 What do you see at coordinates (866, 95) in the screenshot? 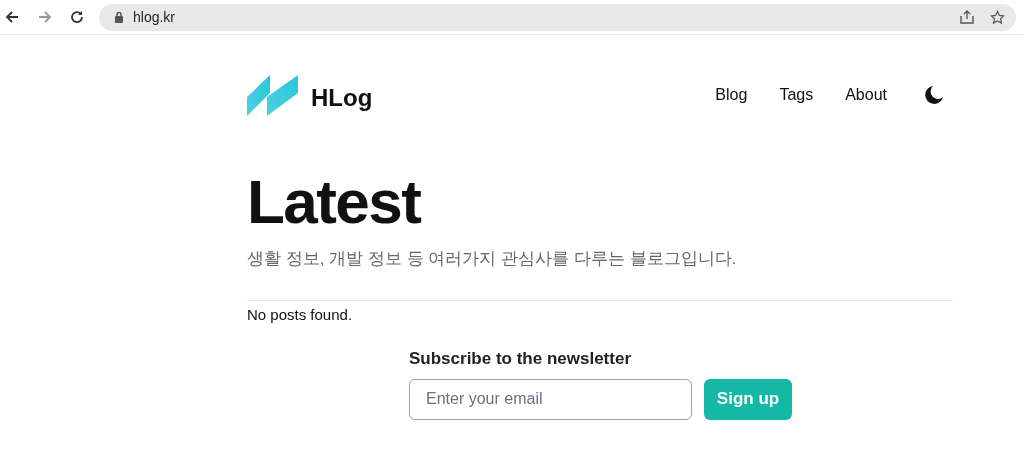
I see `nav-link: About` at bounding box center [866, 95].